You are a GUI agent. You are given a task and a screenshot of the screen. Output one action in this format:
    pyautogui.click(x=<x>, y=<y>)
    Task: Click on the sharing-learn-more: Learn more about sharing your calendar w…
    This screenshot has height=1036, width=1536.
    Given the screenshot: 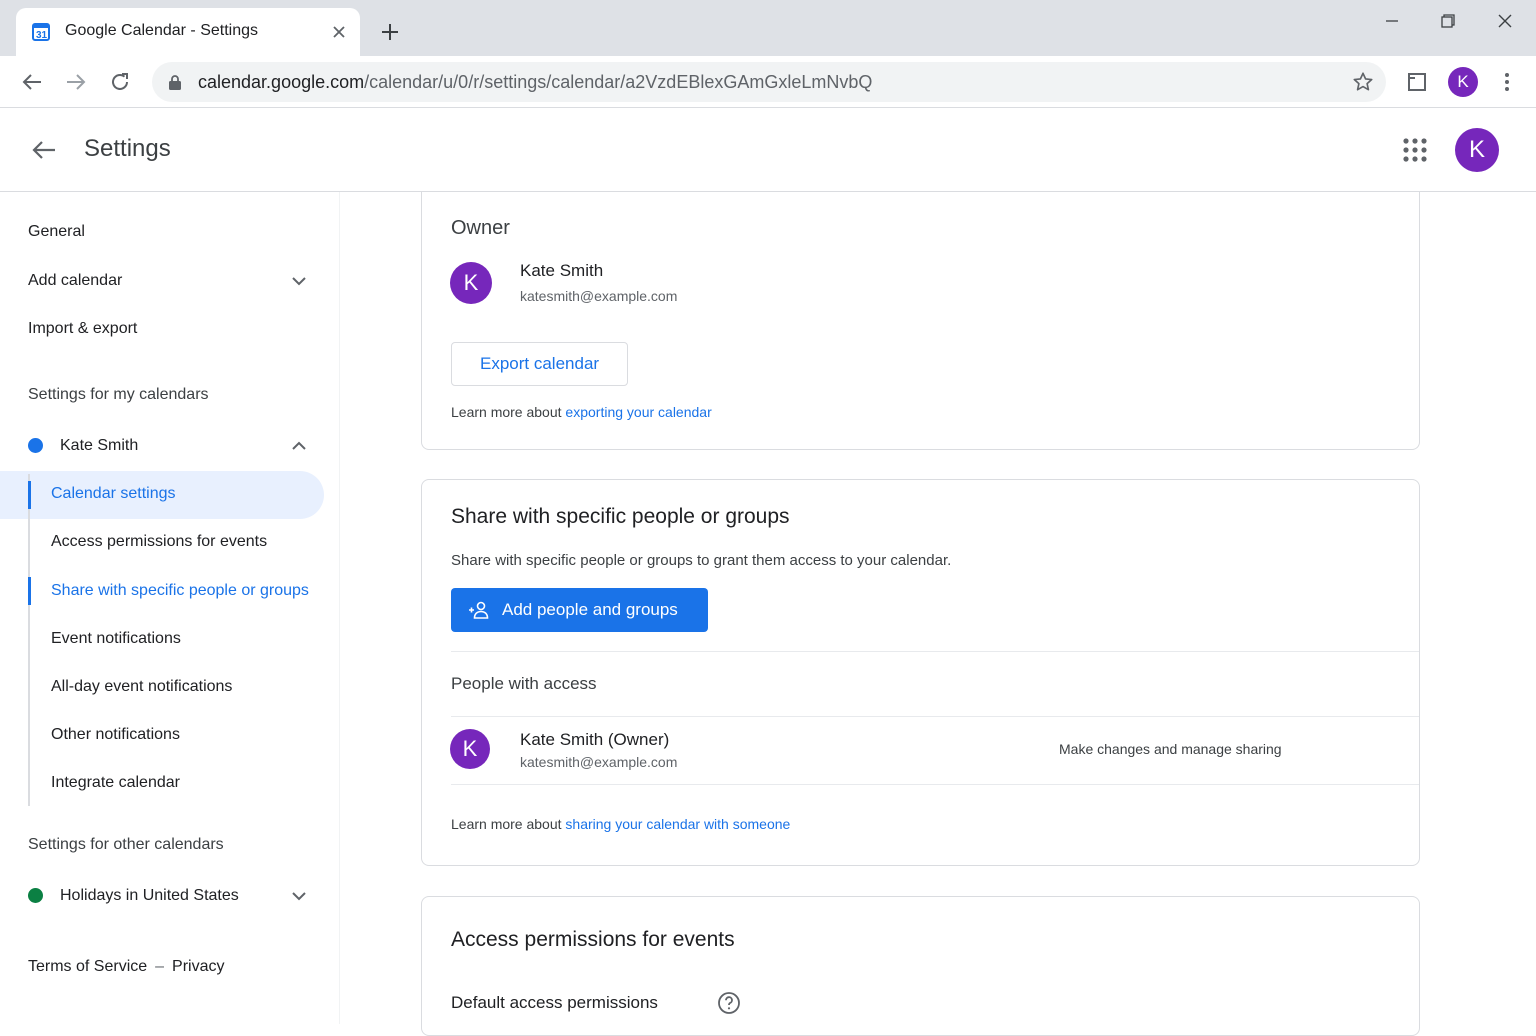 What is the action you would take?
    pyautogui.click(x=620, y=824)
    